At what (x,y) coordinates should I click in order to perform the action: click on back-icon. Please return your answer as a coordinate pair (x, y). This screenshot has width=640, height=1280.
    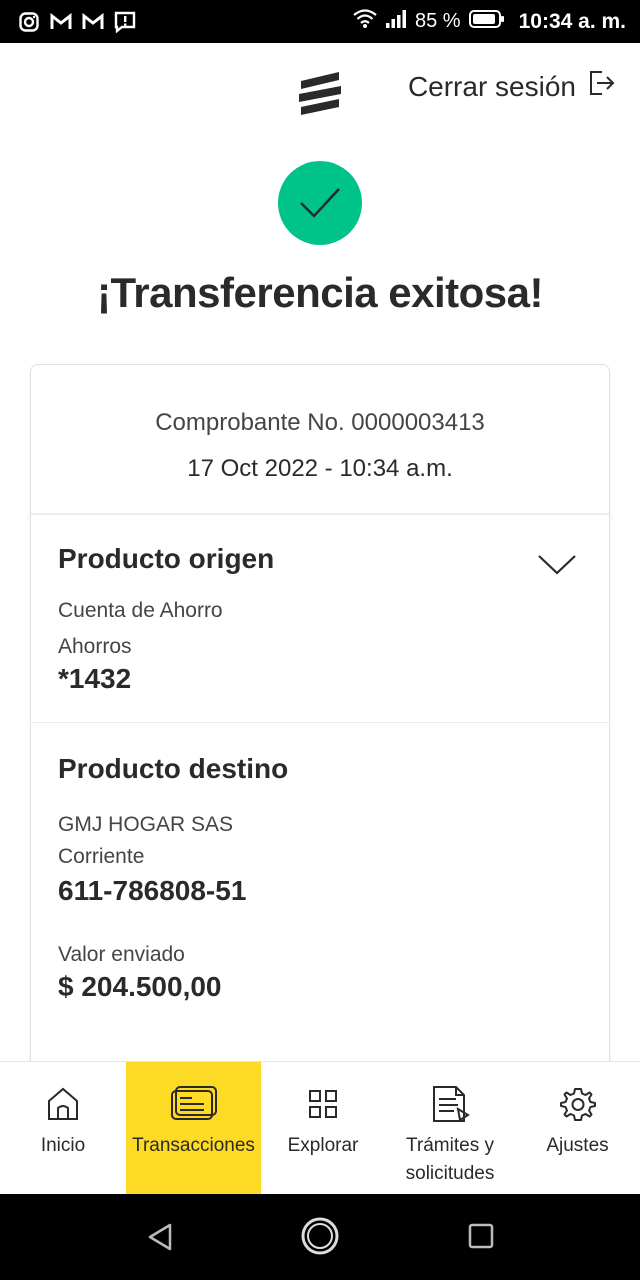
    Looking at the image, I should click on (160, 1239).